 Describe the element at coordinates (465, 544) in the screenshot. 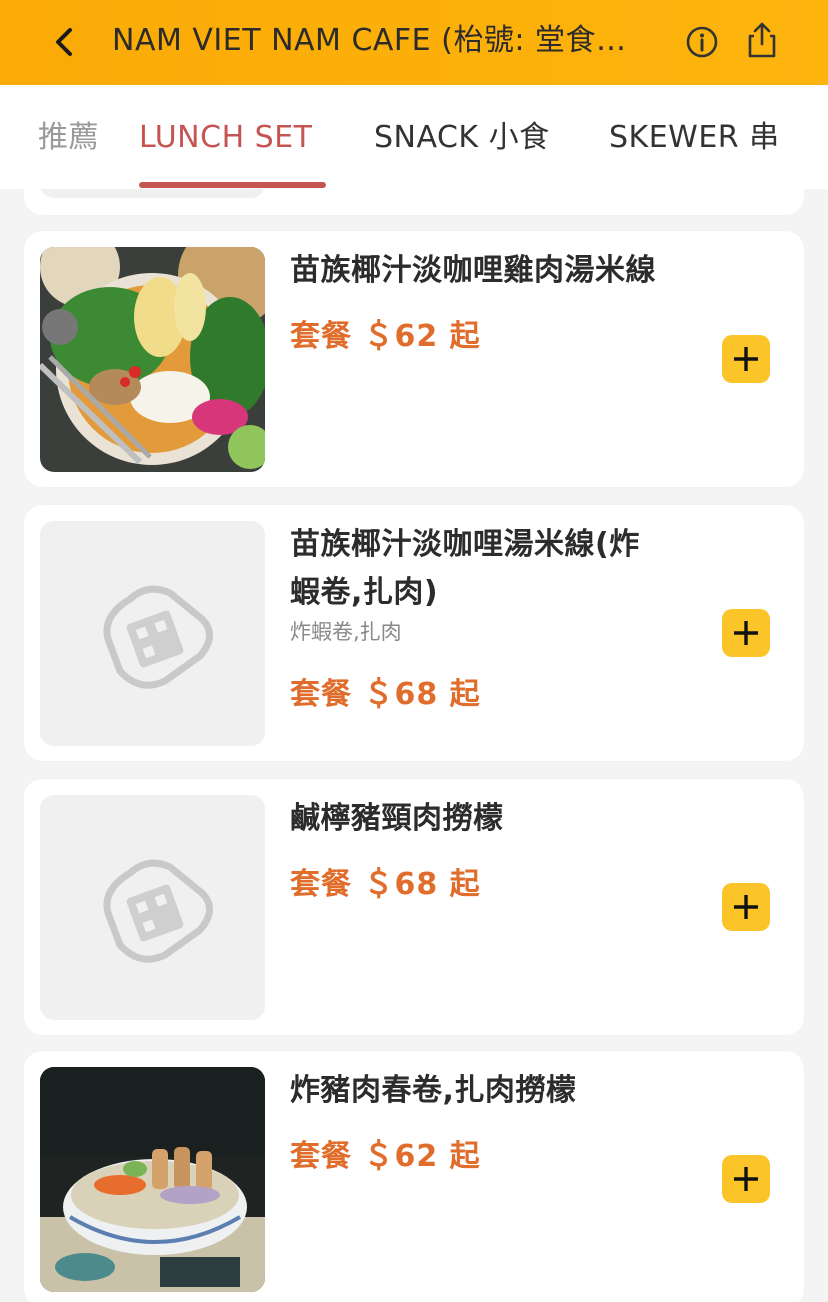

I see `item-name-line-1: 苗族椰汁淡咖哩湯米線(炸` at that location.